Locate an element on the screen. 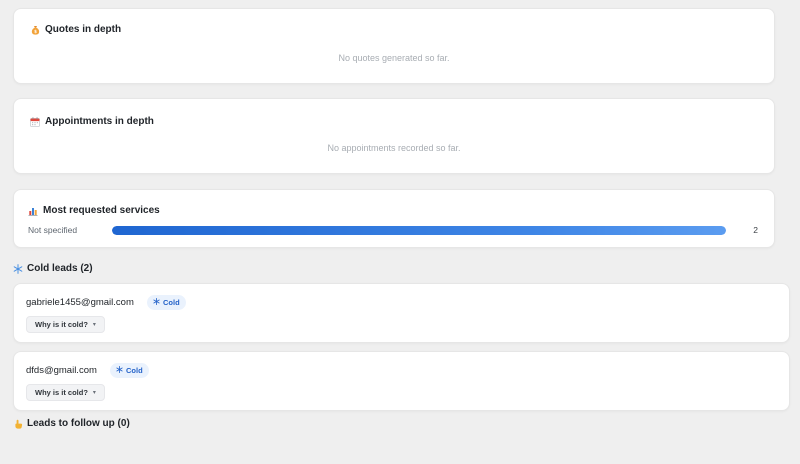 This screenshot has width=800, height=464. service-bar-fill is located at coordinates (419, 230).